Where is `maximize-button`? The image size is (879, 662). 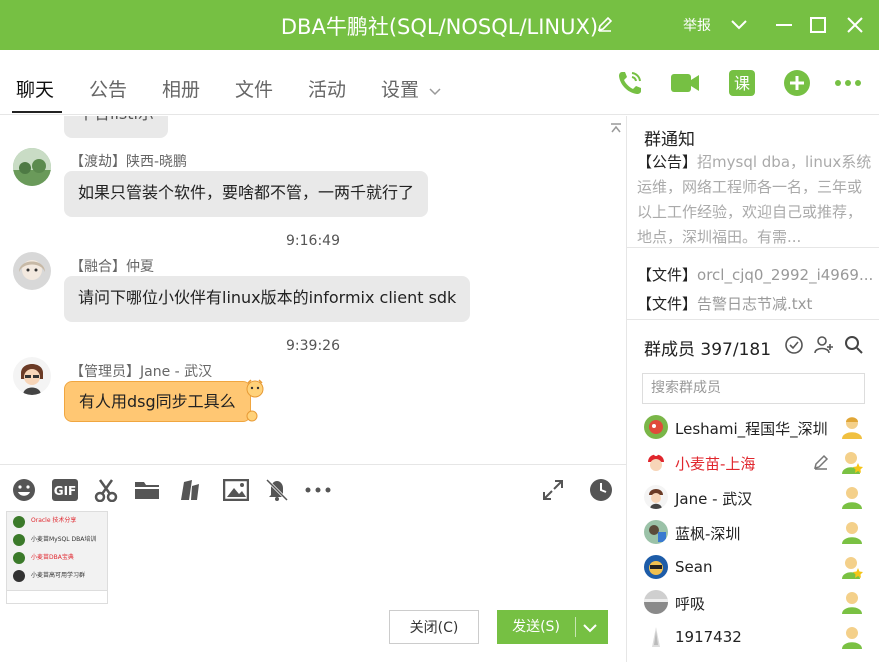
maximize-button is located at coordinates (818, 25).